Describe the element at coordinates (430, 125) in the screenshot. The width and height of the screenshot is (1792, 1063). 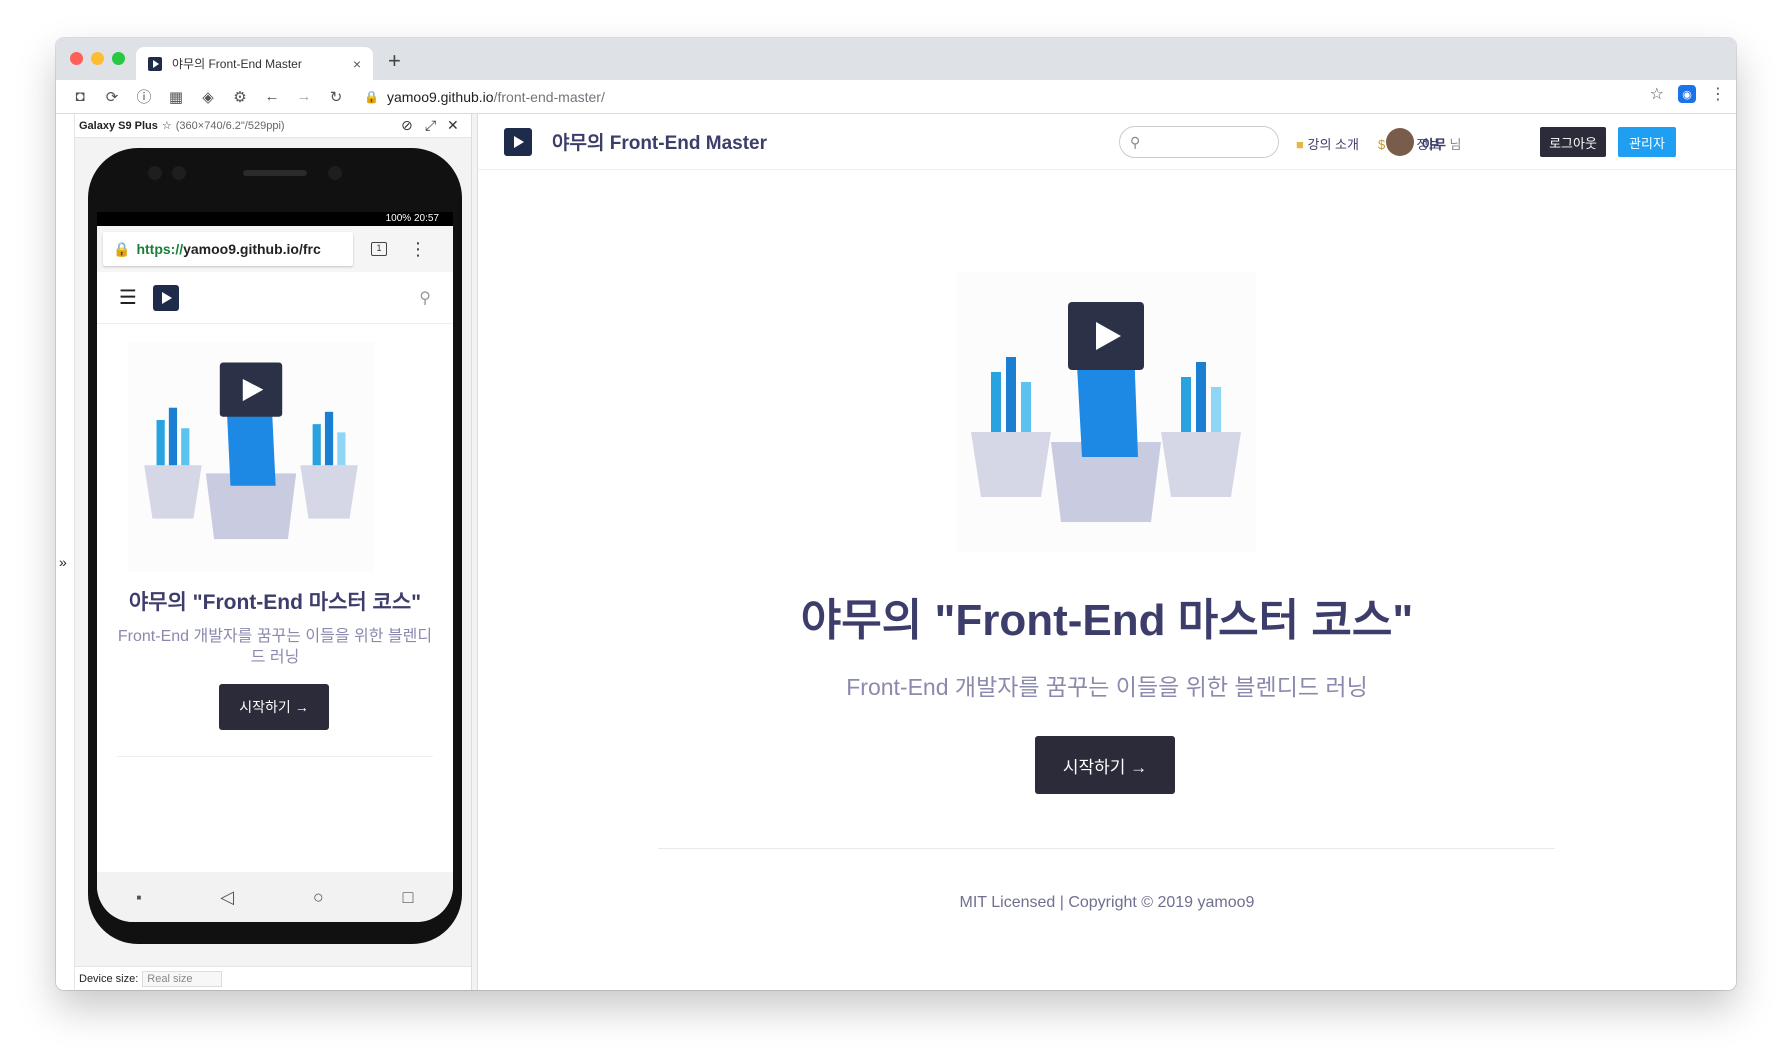
I see `resize-icon: ⤢` at that location.